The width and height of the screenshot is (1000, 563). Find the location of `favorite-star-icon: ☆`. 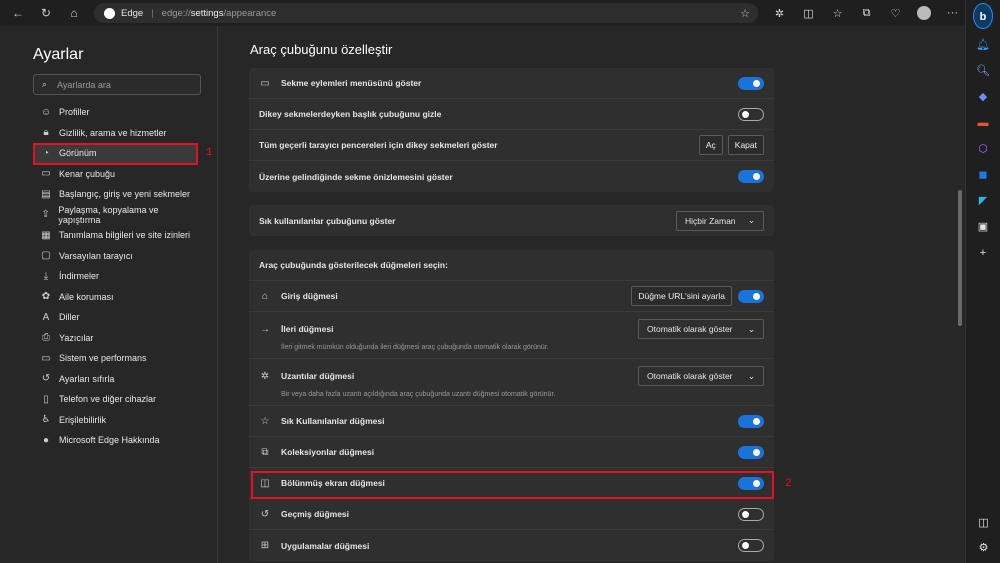

favorite-star-icon: ☆ is located at coordinates (745, 13).